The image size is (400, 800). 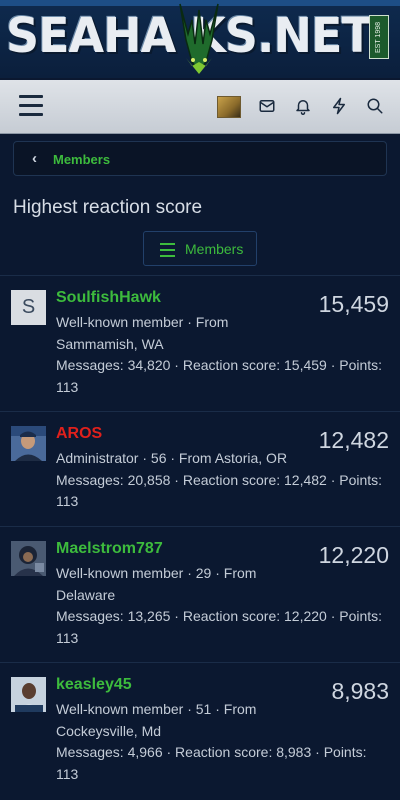 What do you see at coordinates (28, 307) in the screenshot?
I see `avatar: S` at bounding box center [28, 307].